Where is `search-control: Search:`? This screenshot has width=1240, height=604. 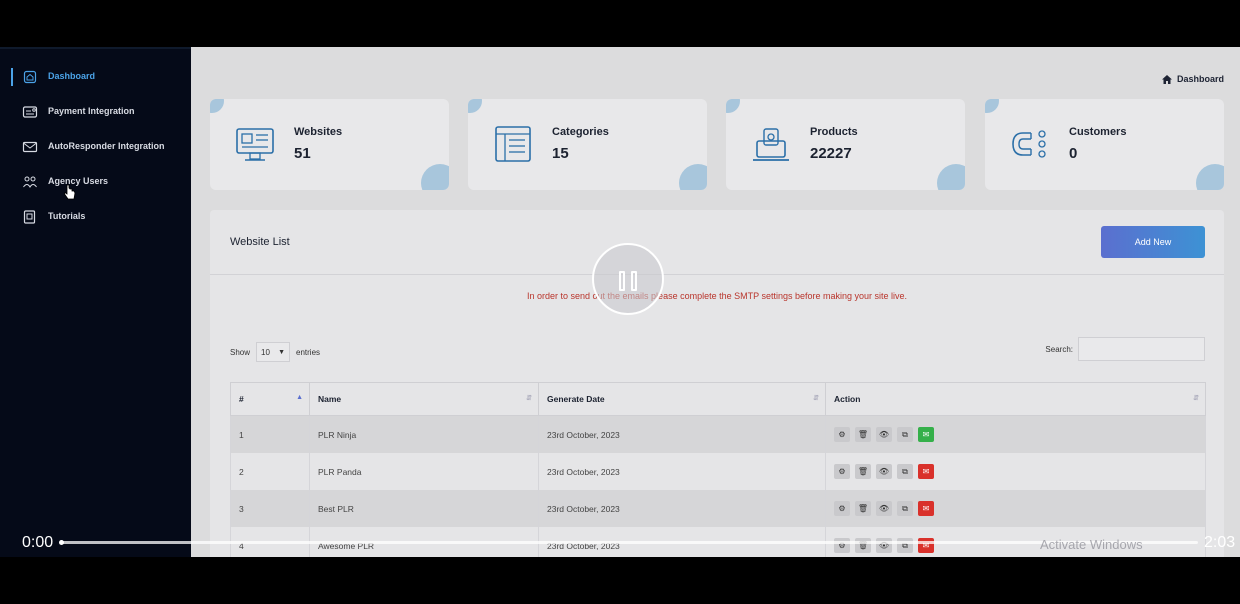 search-control: Search: is located at coordinates (1125, 349).